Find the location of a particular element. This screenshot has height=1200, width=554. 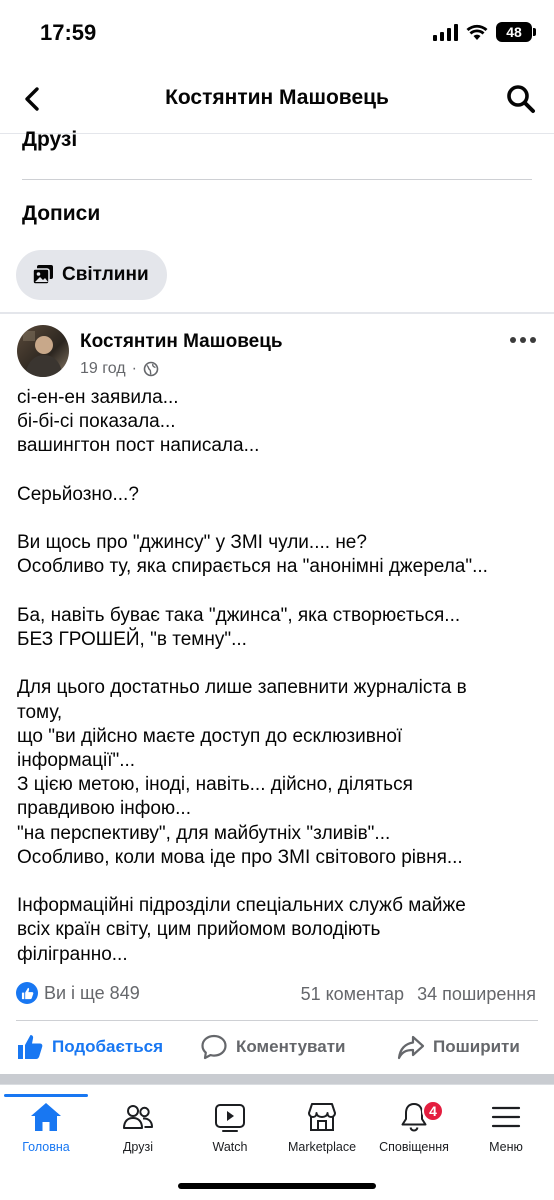

photos-icon is located at coordinates (42, 275).